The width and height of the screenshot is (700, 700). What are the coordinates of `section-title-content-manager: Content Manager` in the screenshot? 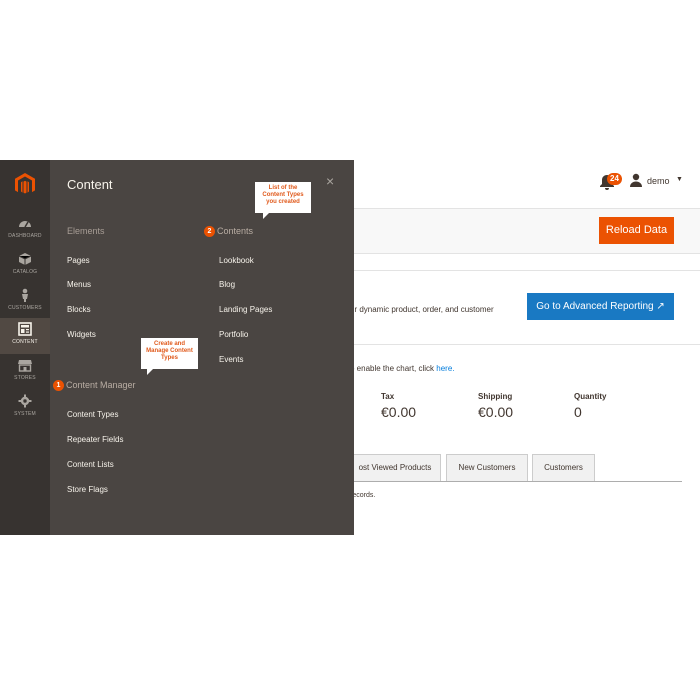 It's located at (101, 385).